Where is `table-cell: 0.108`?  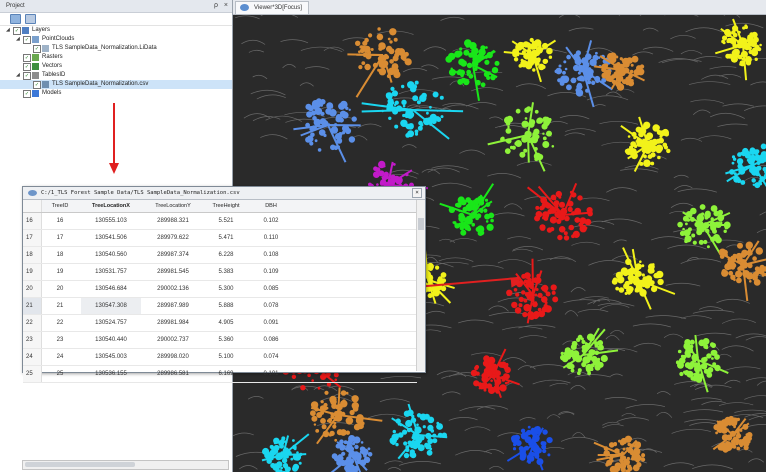
table-cell: 0.108 is located at coordinates (271, 255).